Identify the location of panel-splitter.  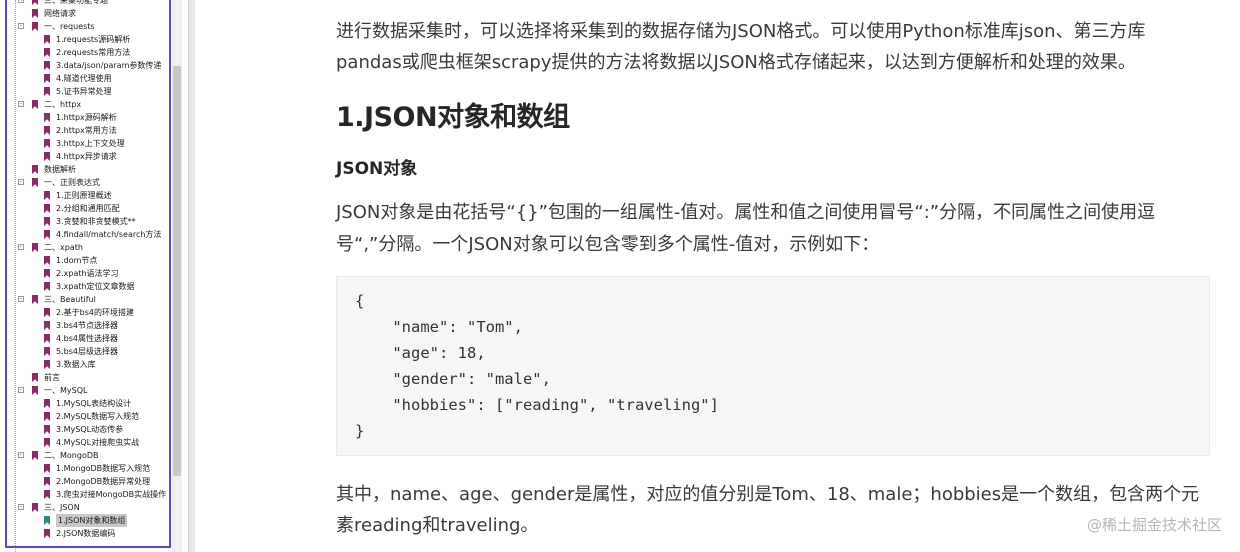
(191, 276).